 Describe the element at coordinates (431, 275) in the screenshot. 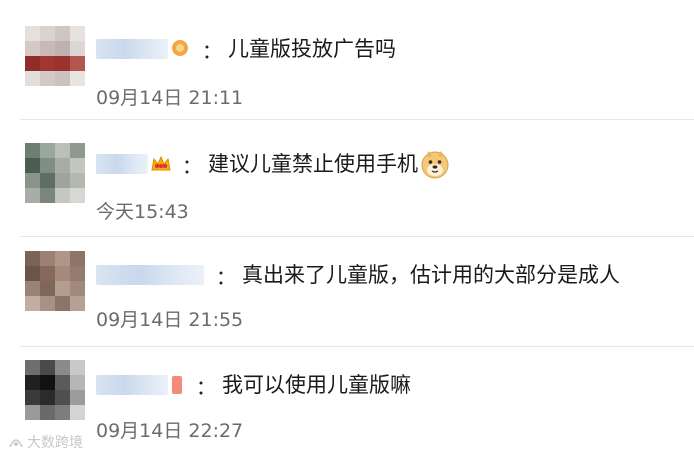

I see `comment-text: 真出来了儿童版，估计用的大部分是成人` at that location.